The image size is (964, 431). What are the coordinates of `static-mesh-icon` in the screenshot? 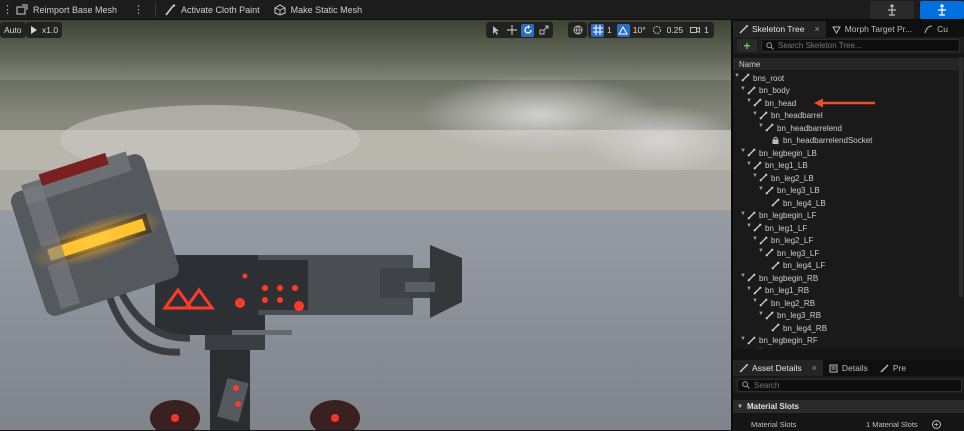 It's located at (280, 10).